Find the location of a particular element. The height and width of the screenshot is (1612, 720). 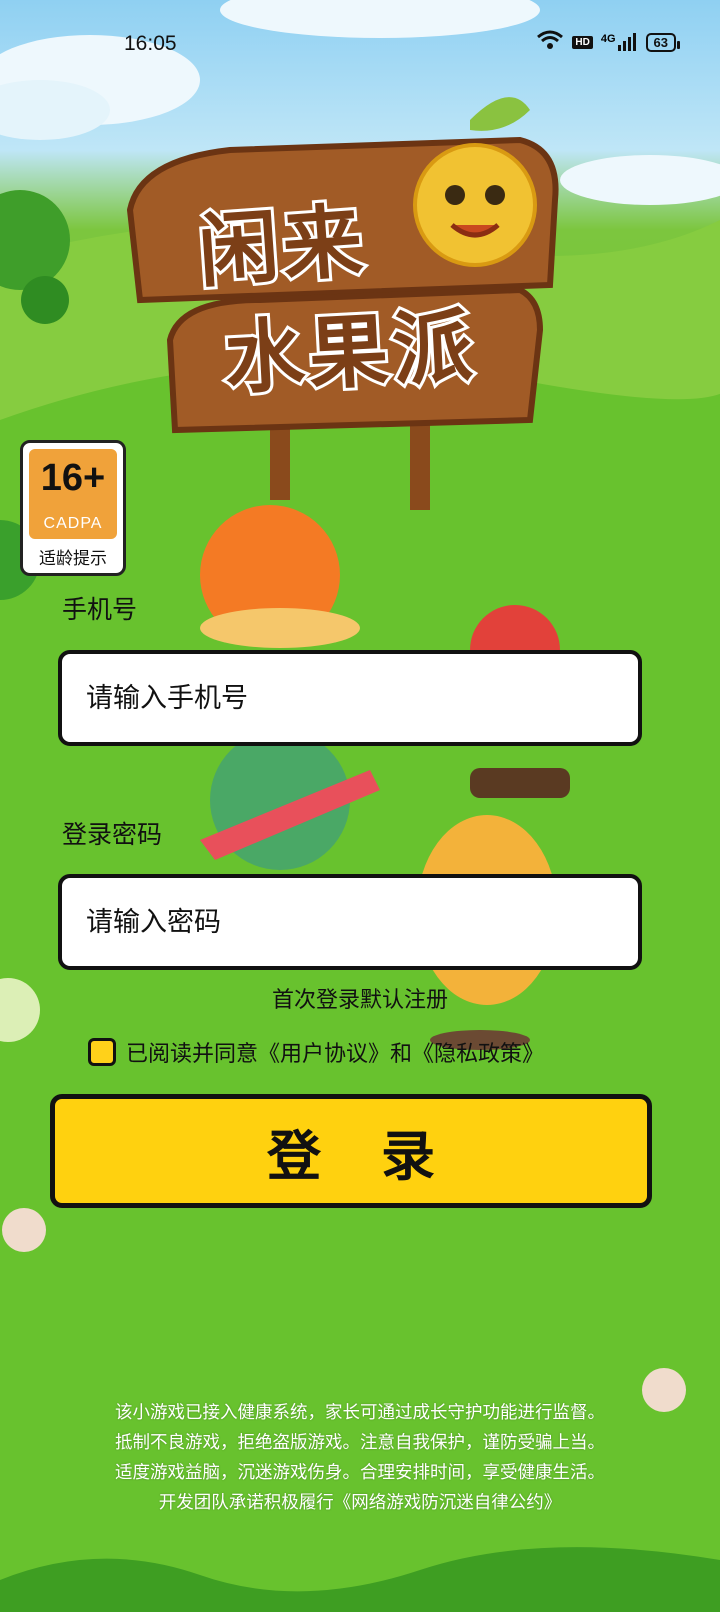

phone-field is located at coordinates (350, 698).